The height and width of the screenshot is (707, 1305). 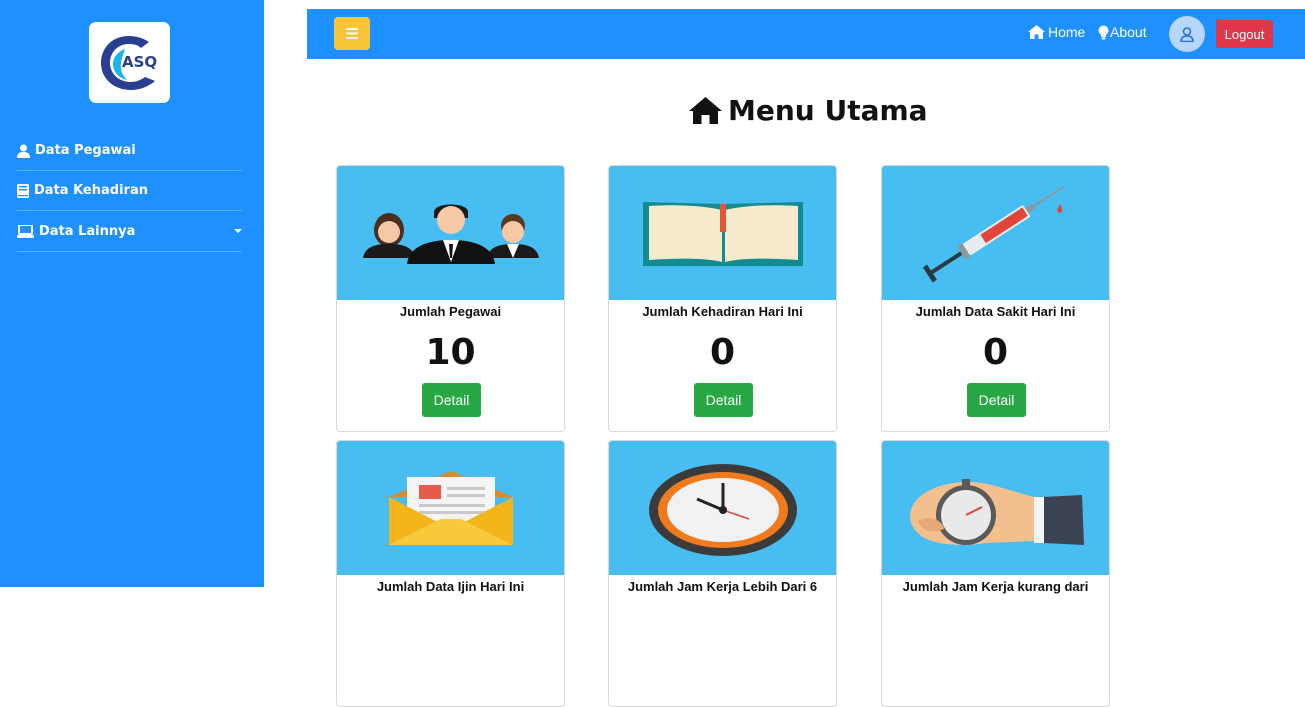 I want to click on clock-illustration, so click(x=722, y=508).